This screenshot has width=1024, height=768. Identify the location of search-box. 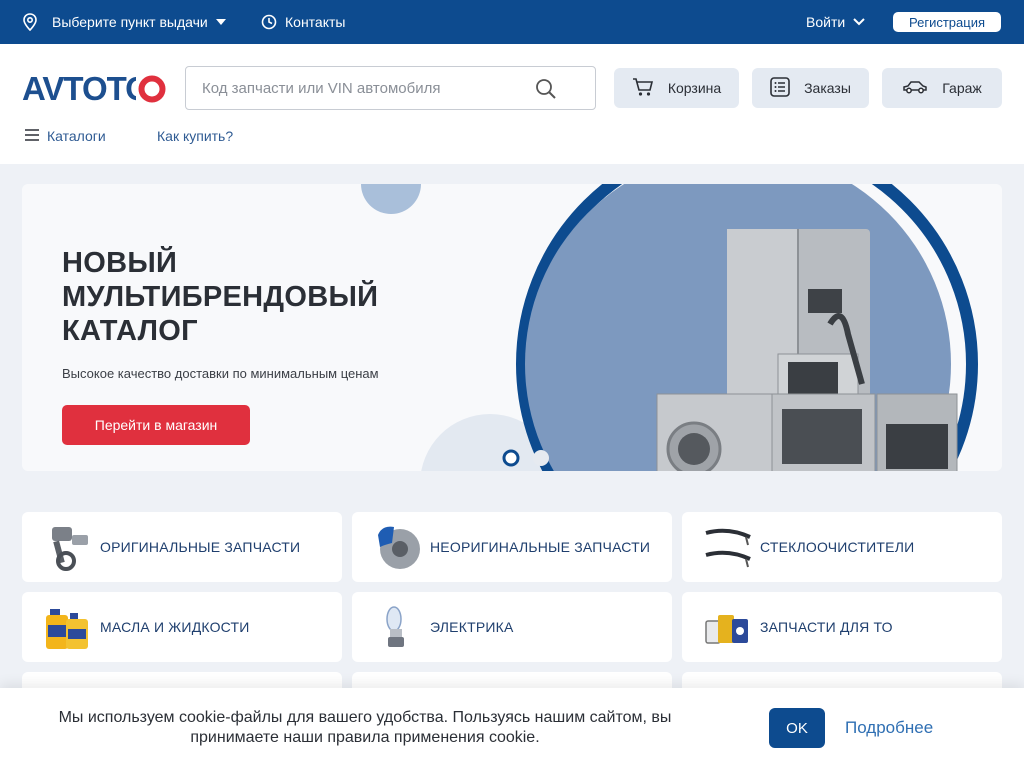
(390, 88).